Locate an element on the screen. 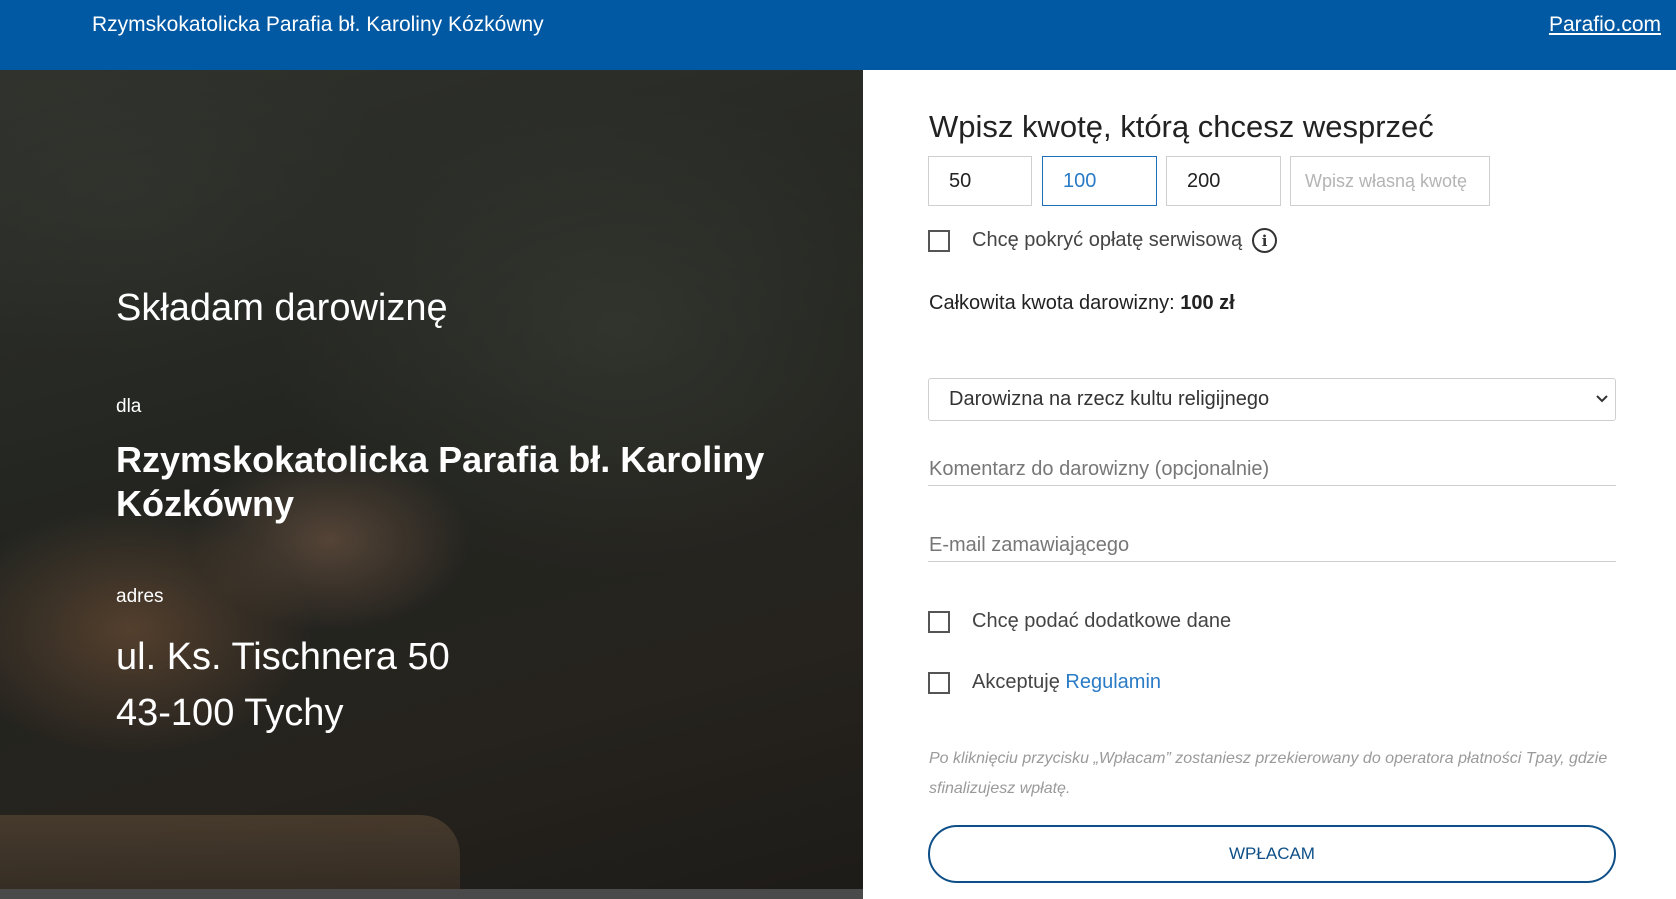 This screenshot has height=899, width=1676. amount-option-50: 50 is located at coordinates (980, 181).